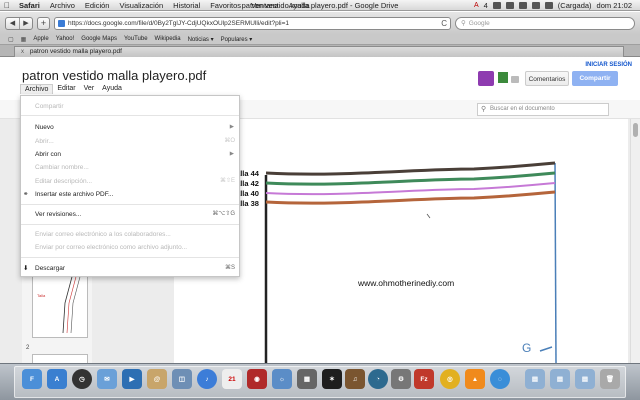  What do you see at coordinates (500, 379) in the screenshot?
I see `ichat-icon: ◌` at bounding box center [500, 379].